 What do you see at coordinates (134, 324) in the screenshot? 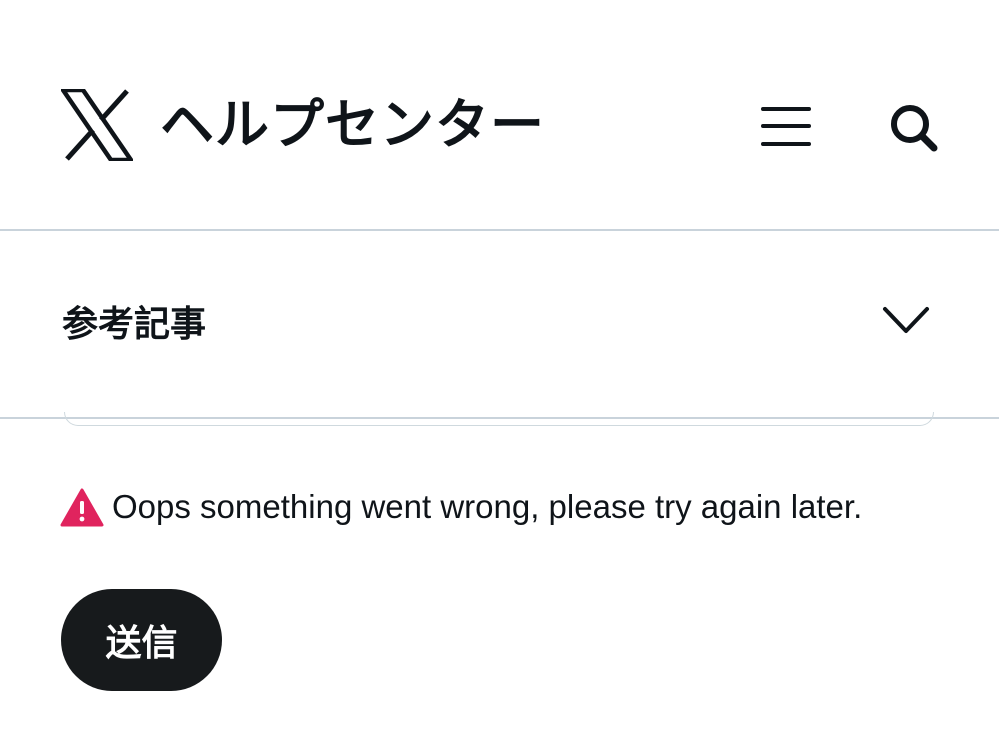
I see `accordion-label: 参考記事` at bounding box center [134, 324].